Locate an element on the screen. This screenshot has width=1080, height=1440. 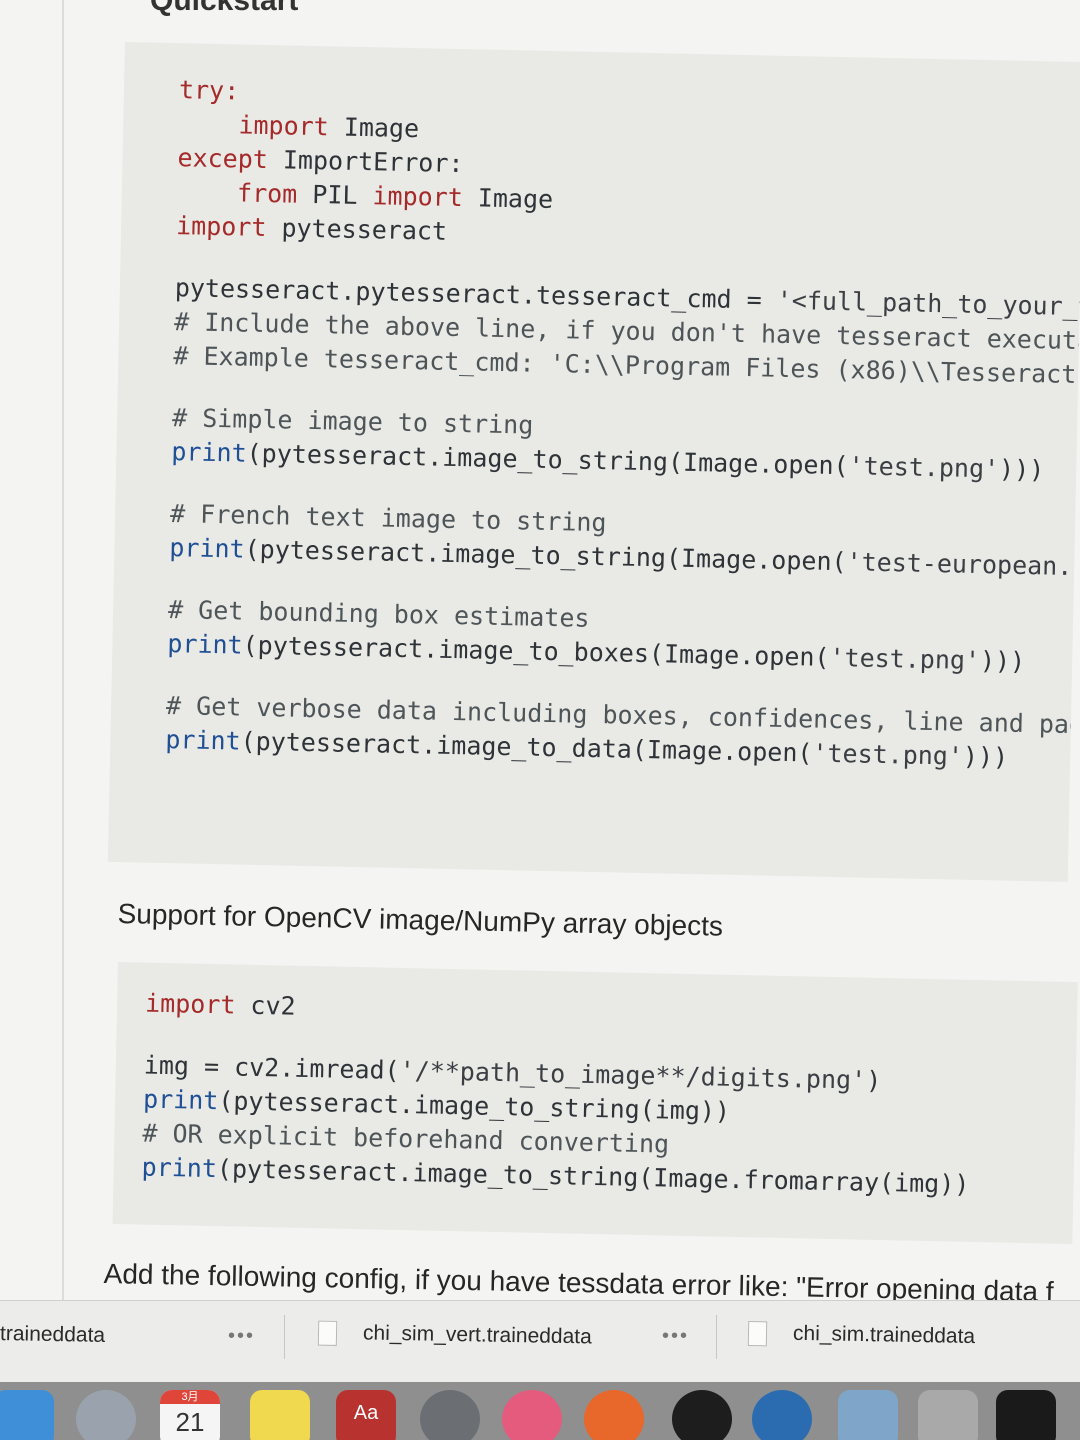
code-token: img = cv2.imread( is located at coordinates (271, 1067).